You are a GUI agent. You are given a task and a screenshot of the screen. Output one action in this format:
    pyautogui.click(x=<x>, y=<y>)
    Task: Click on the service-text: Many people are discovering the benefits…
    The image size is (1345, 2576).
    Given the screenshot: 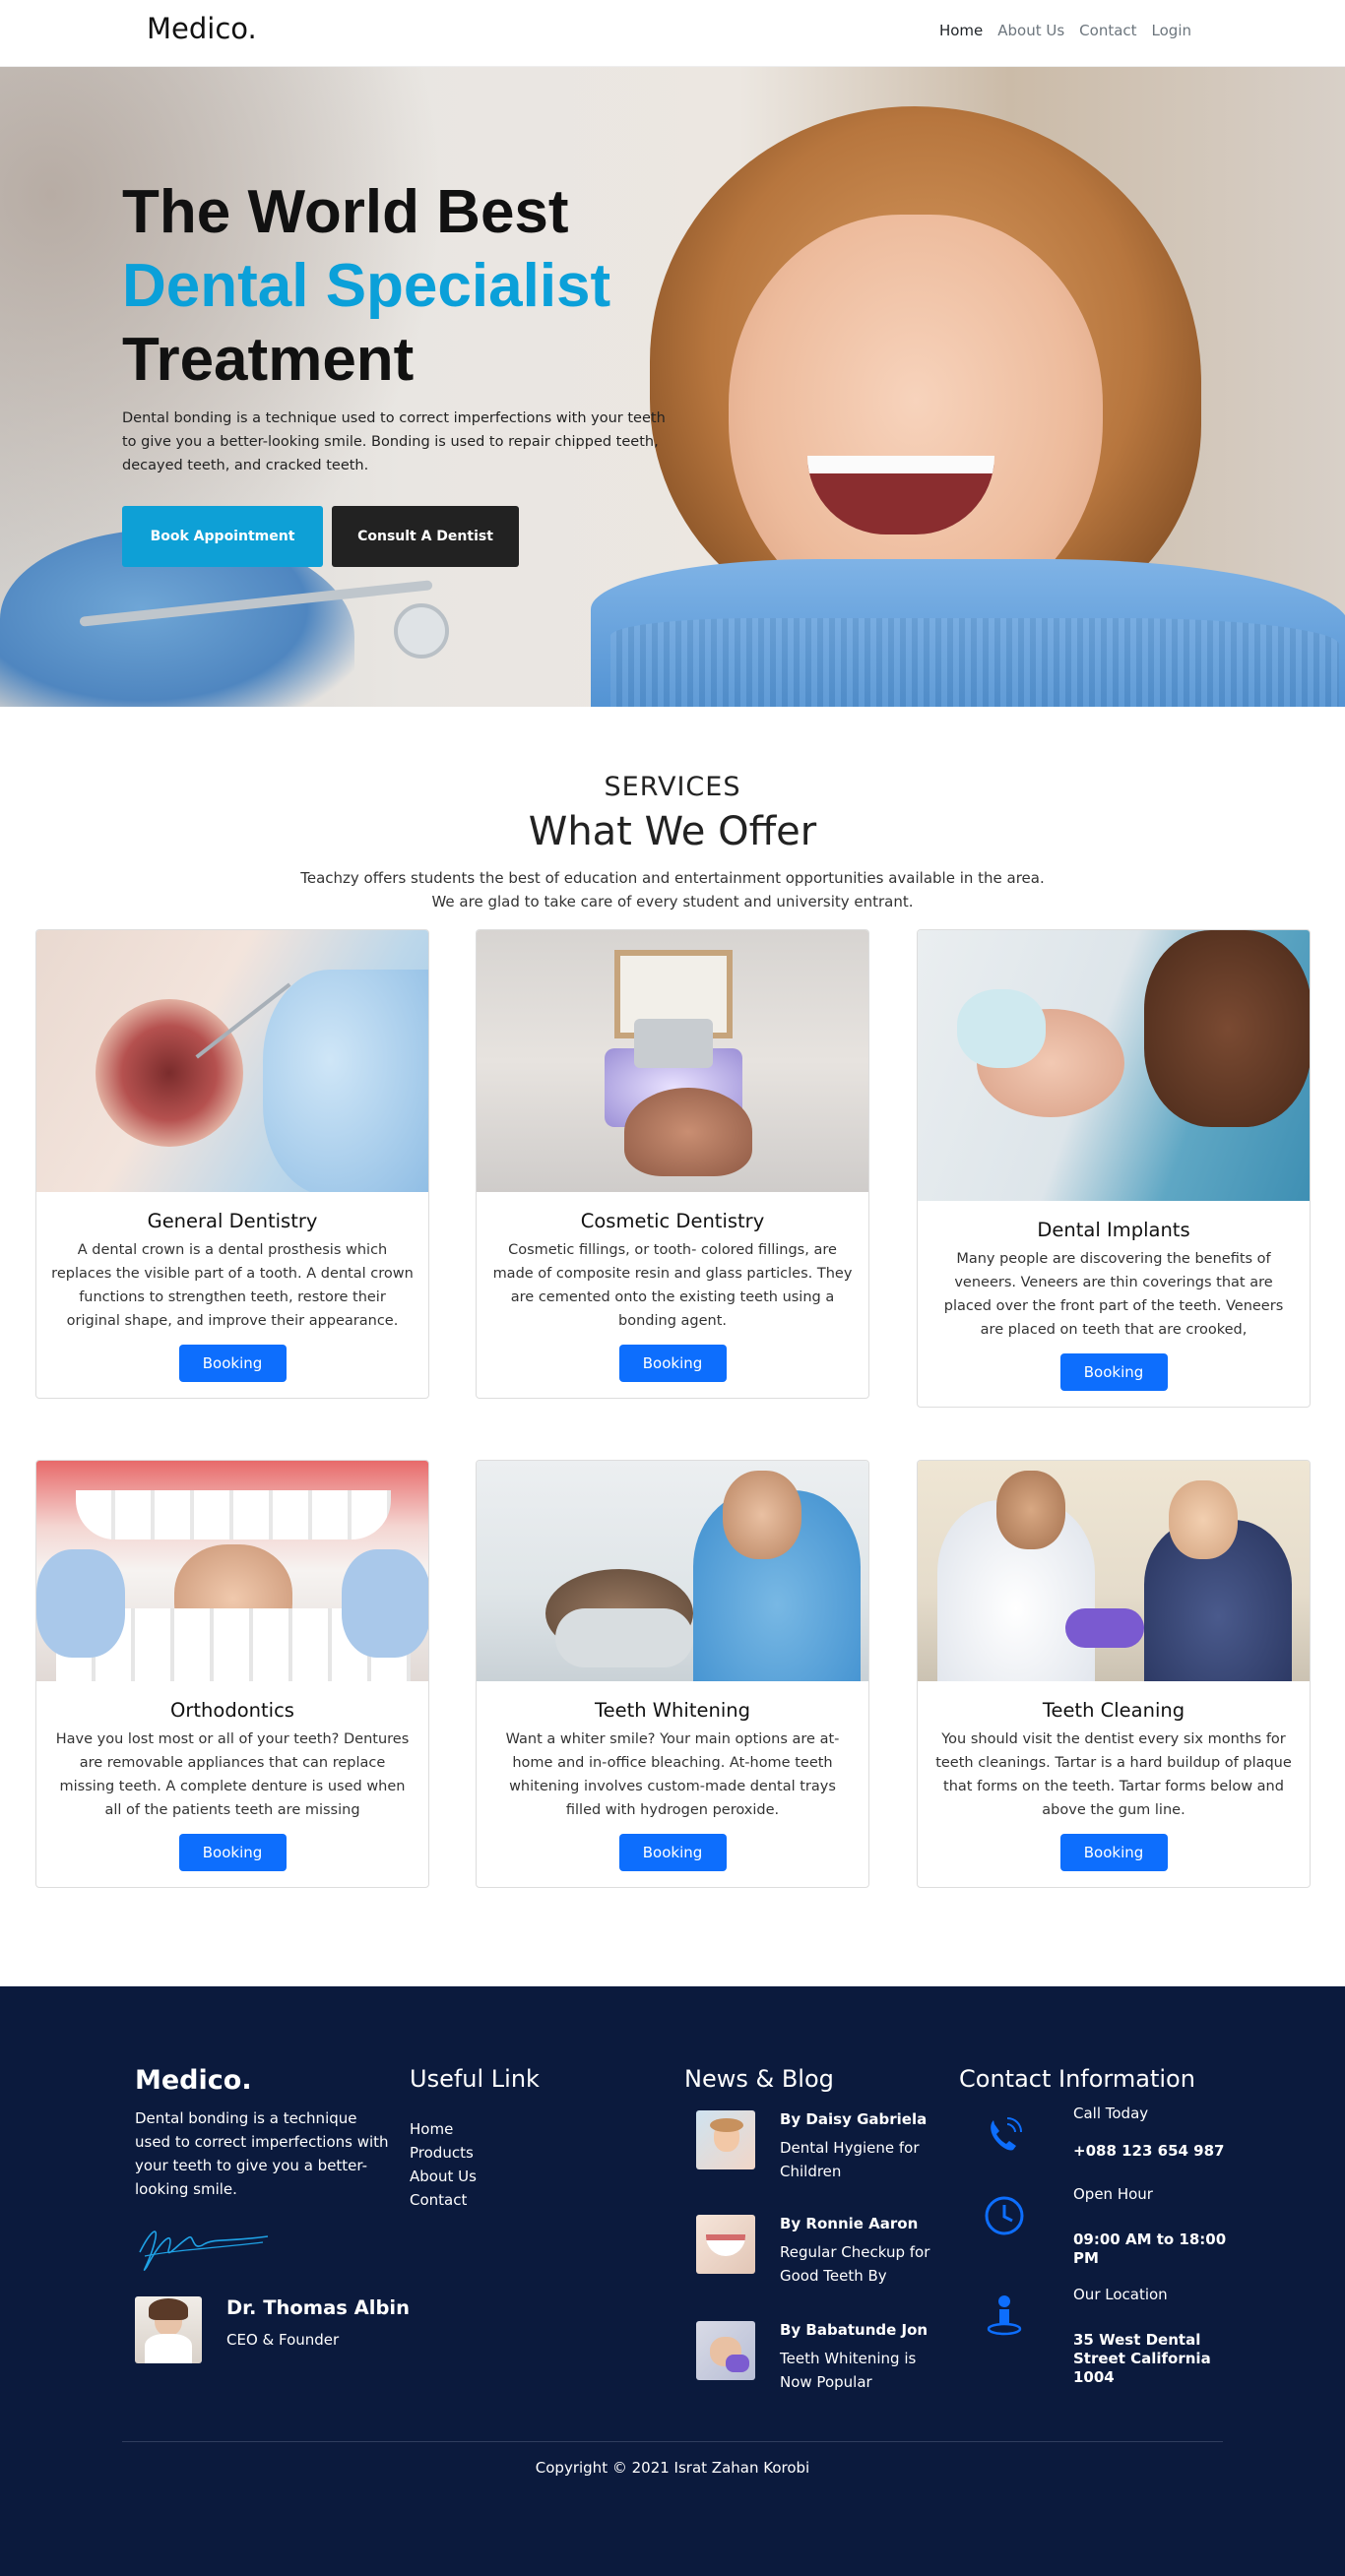 What is the action you would take?
    pyautogui.click(x=1114, y=1294)
    